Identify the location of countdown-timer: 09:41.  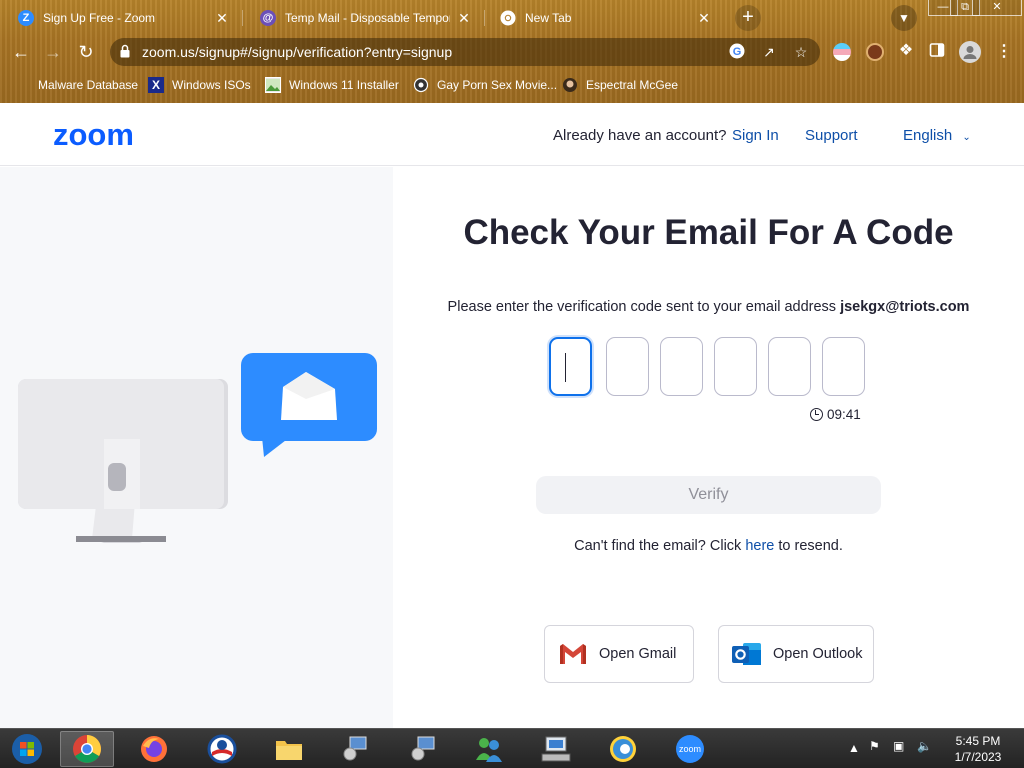
(835, 414).